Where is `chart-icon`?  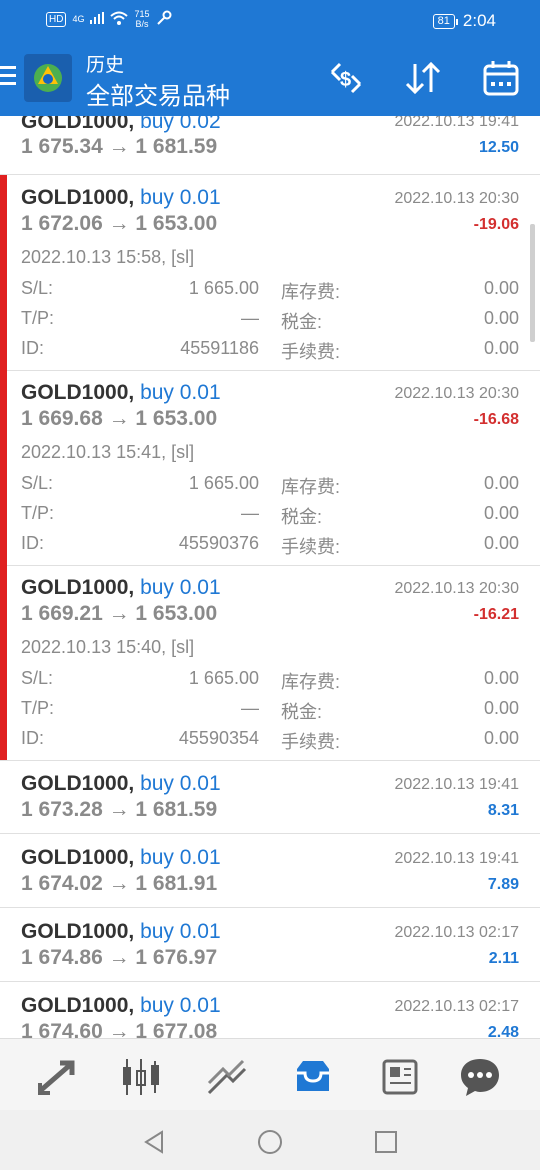
chart-icon is located at coordinates (141, 1077).